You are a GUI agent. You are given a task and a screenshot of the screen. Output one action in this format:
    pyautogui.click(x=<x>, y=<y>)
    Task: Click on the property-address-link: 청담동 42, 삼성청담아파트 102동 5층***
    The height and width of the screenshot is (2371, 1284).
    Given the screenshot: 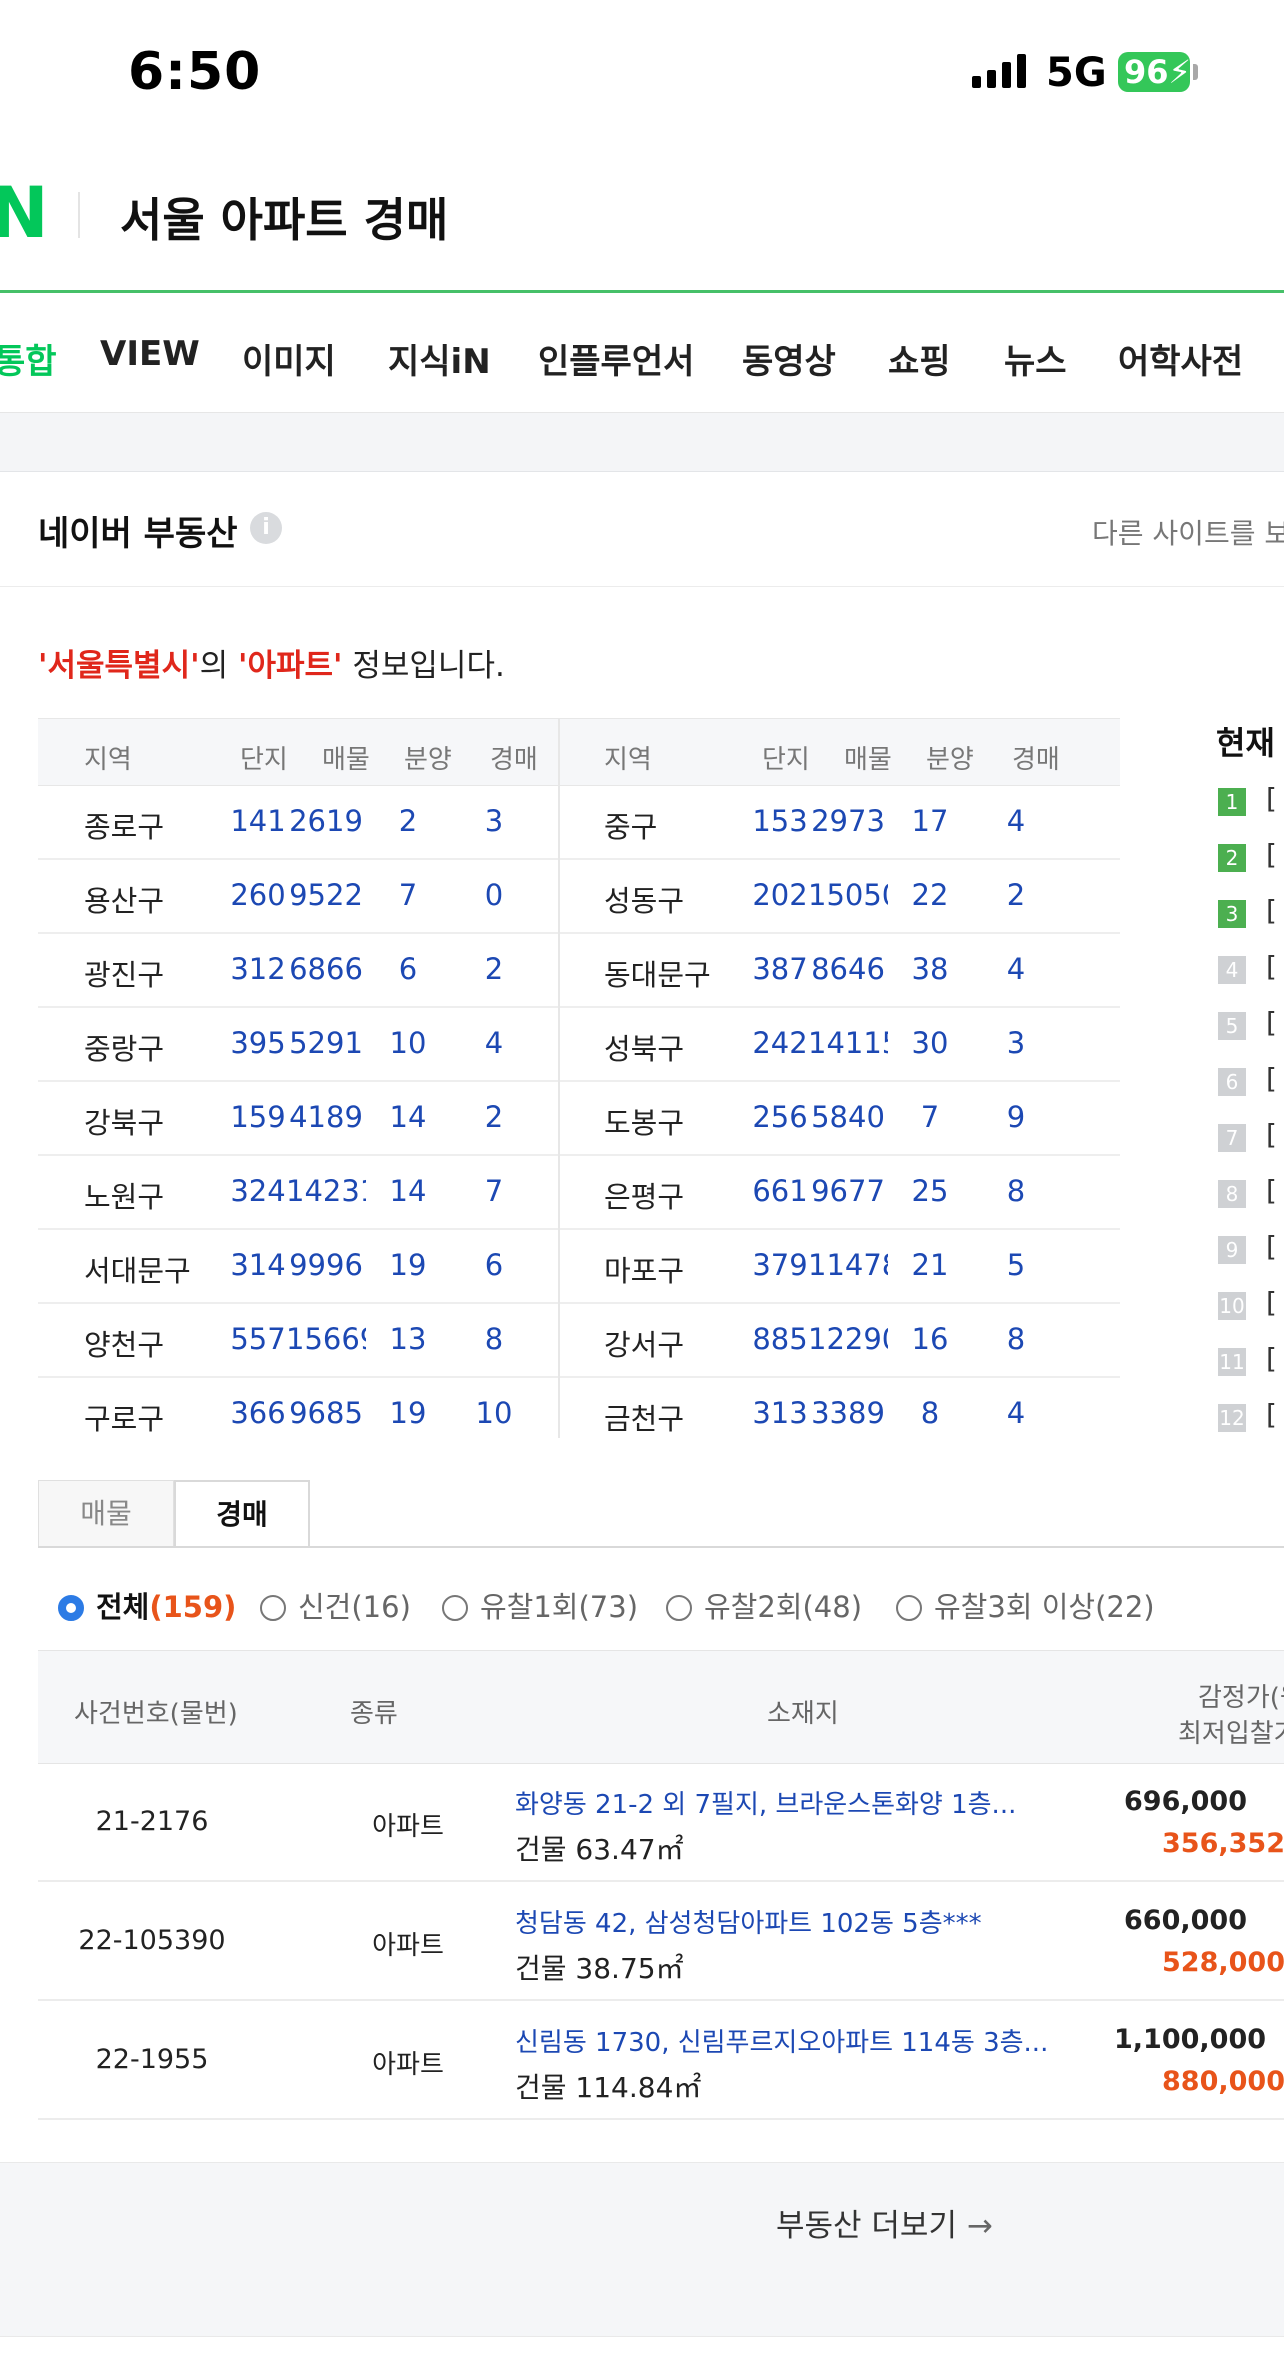 What is the action you would take?
    pyautogui.click(x=748, y=1921)
    